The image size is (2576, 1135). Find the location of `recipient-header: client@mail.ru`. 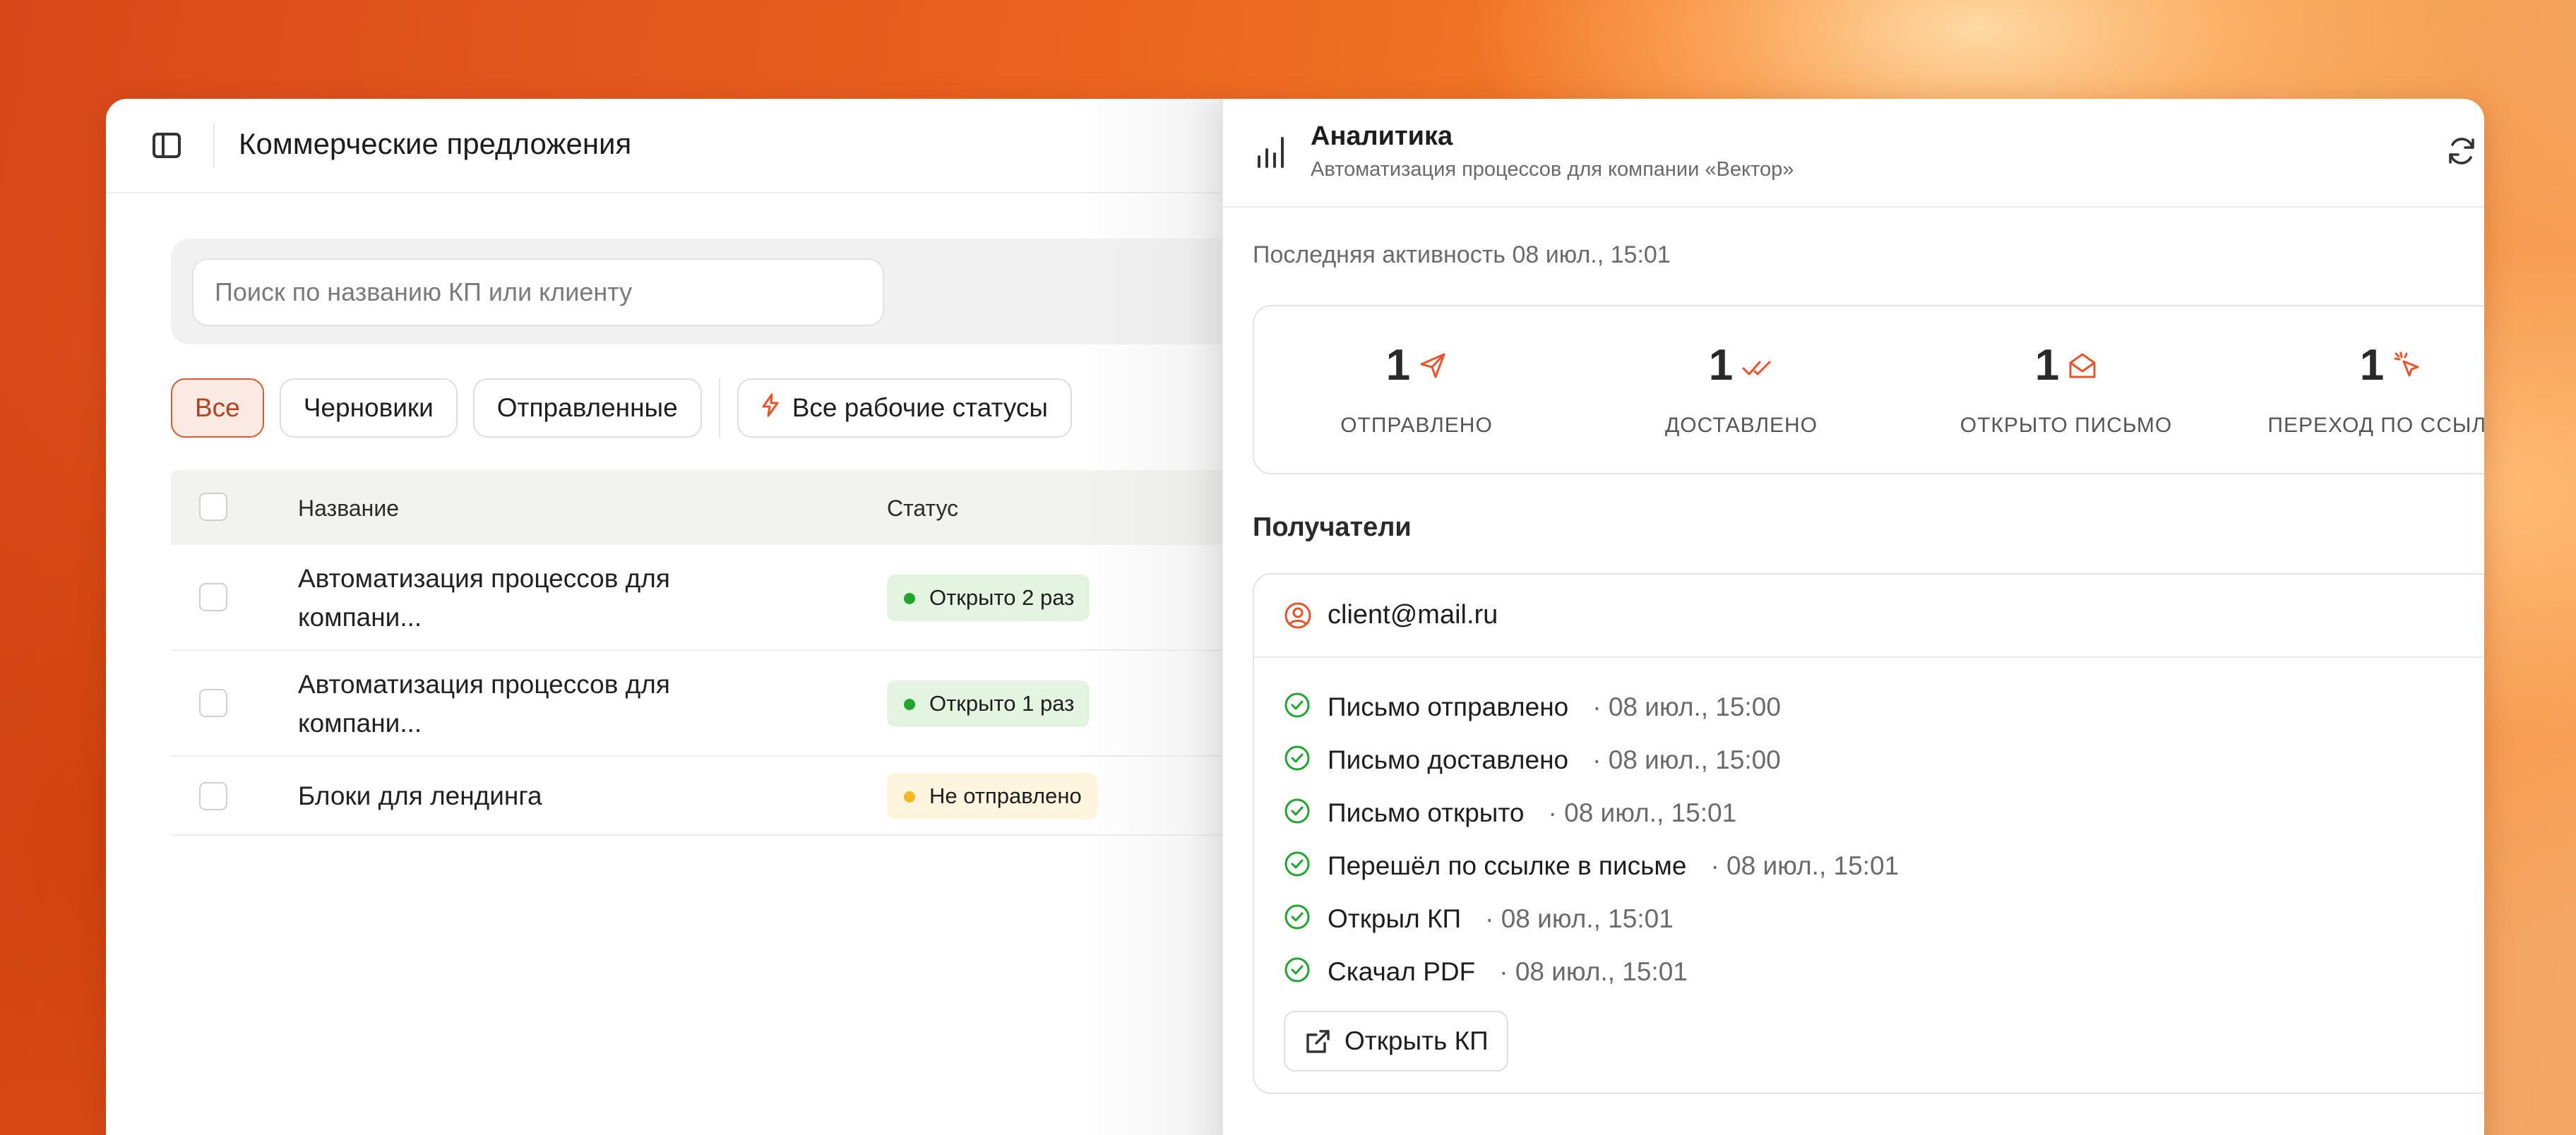

recipient-header: client@mail.ru is located at coordinates (1869, 616).